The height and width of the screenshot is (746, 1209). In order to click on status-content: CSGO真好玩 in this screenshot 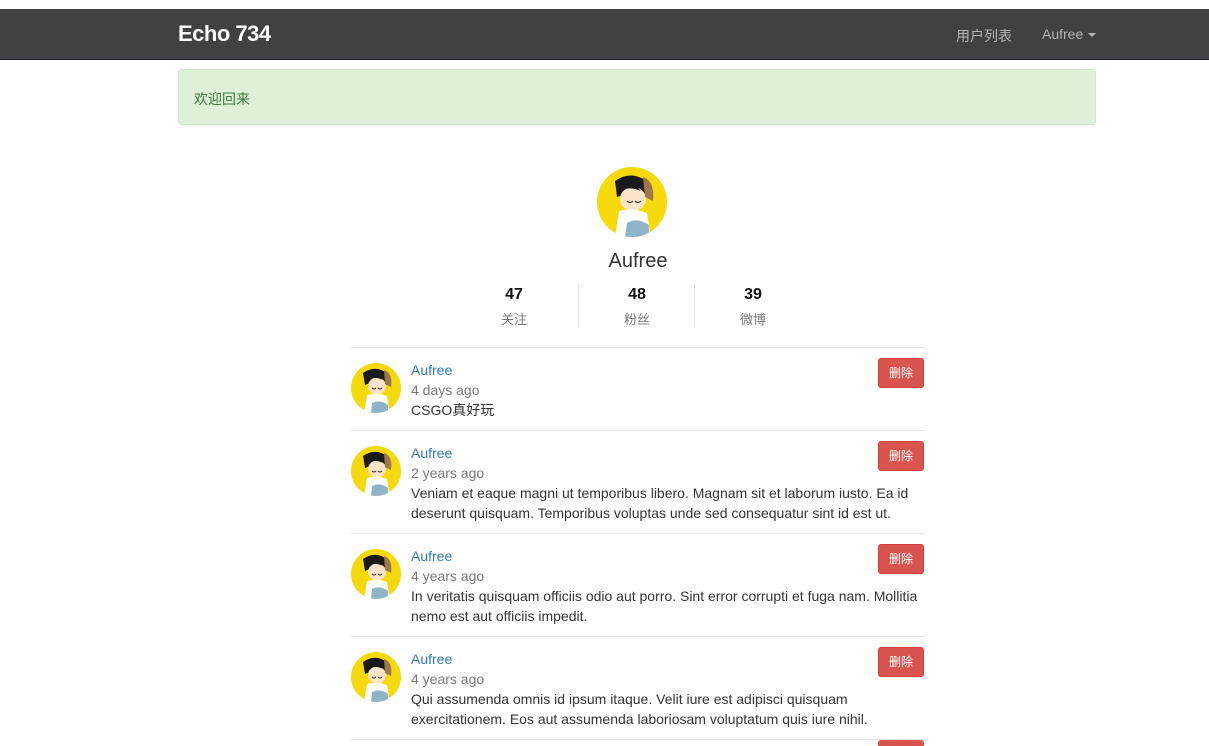, I will do `click(453, 410)`.